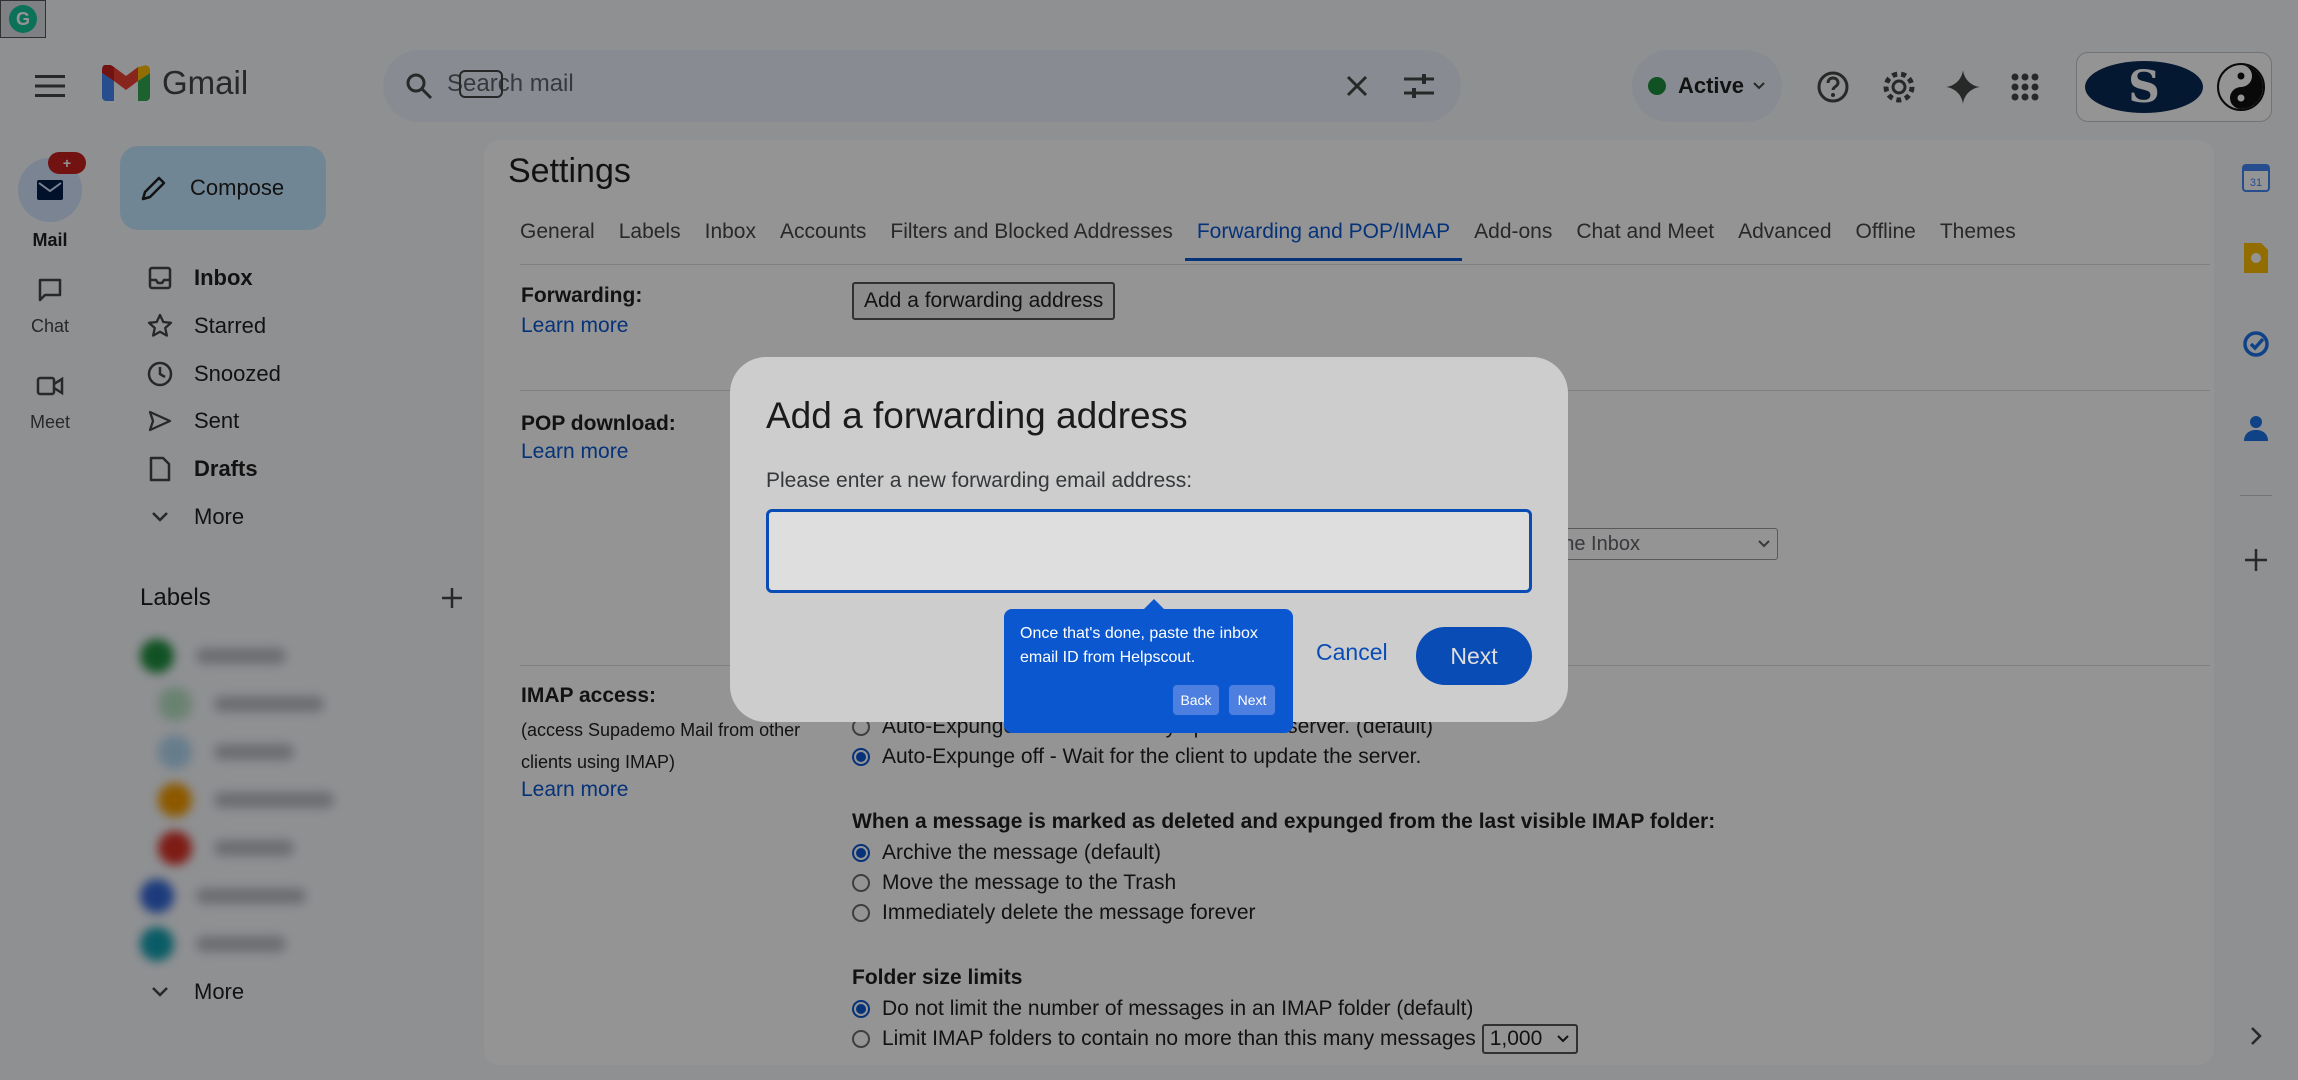  I want to click on next-button: Next, so click(1474, 656).